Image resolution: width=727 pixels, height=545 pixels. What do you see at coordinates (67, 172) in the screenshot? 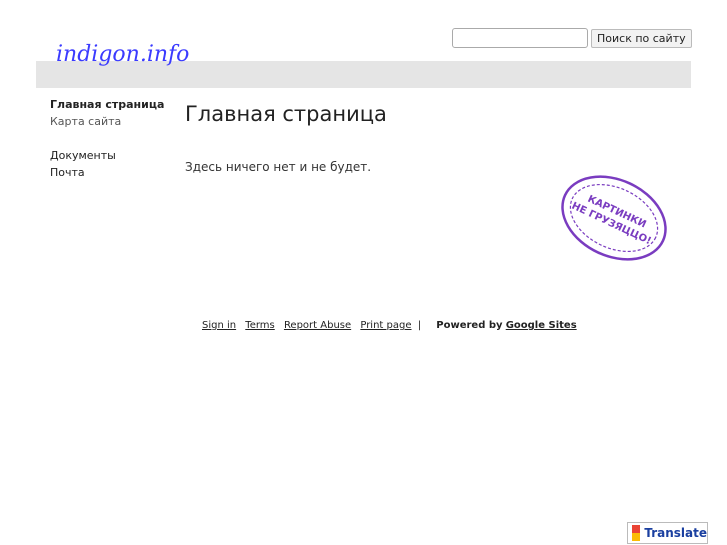
I see `sidebar-item-mail: Почта` at bounding box center [67, 172].